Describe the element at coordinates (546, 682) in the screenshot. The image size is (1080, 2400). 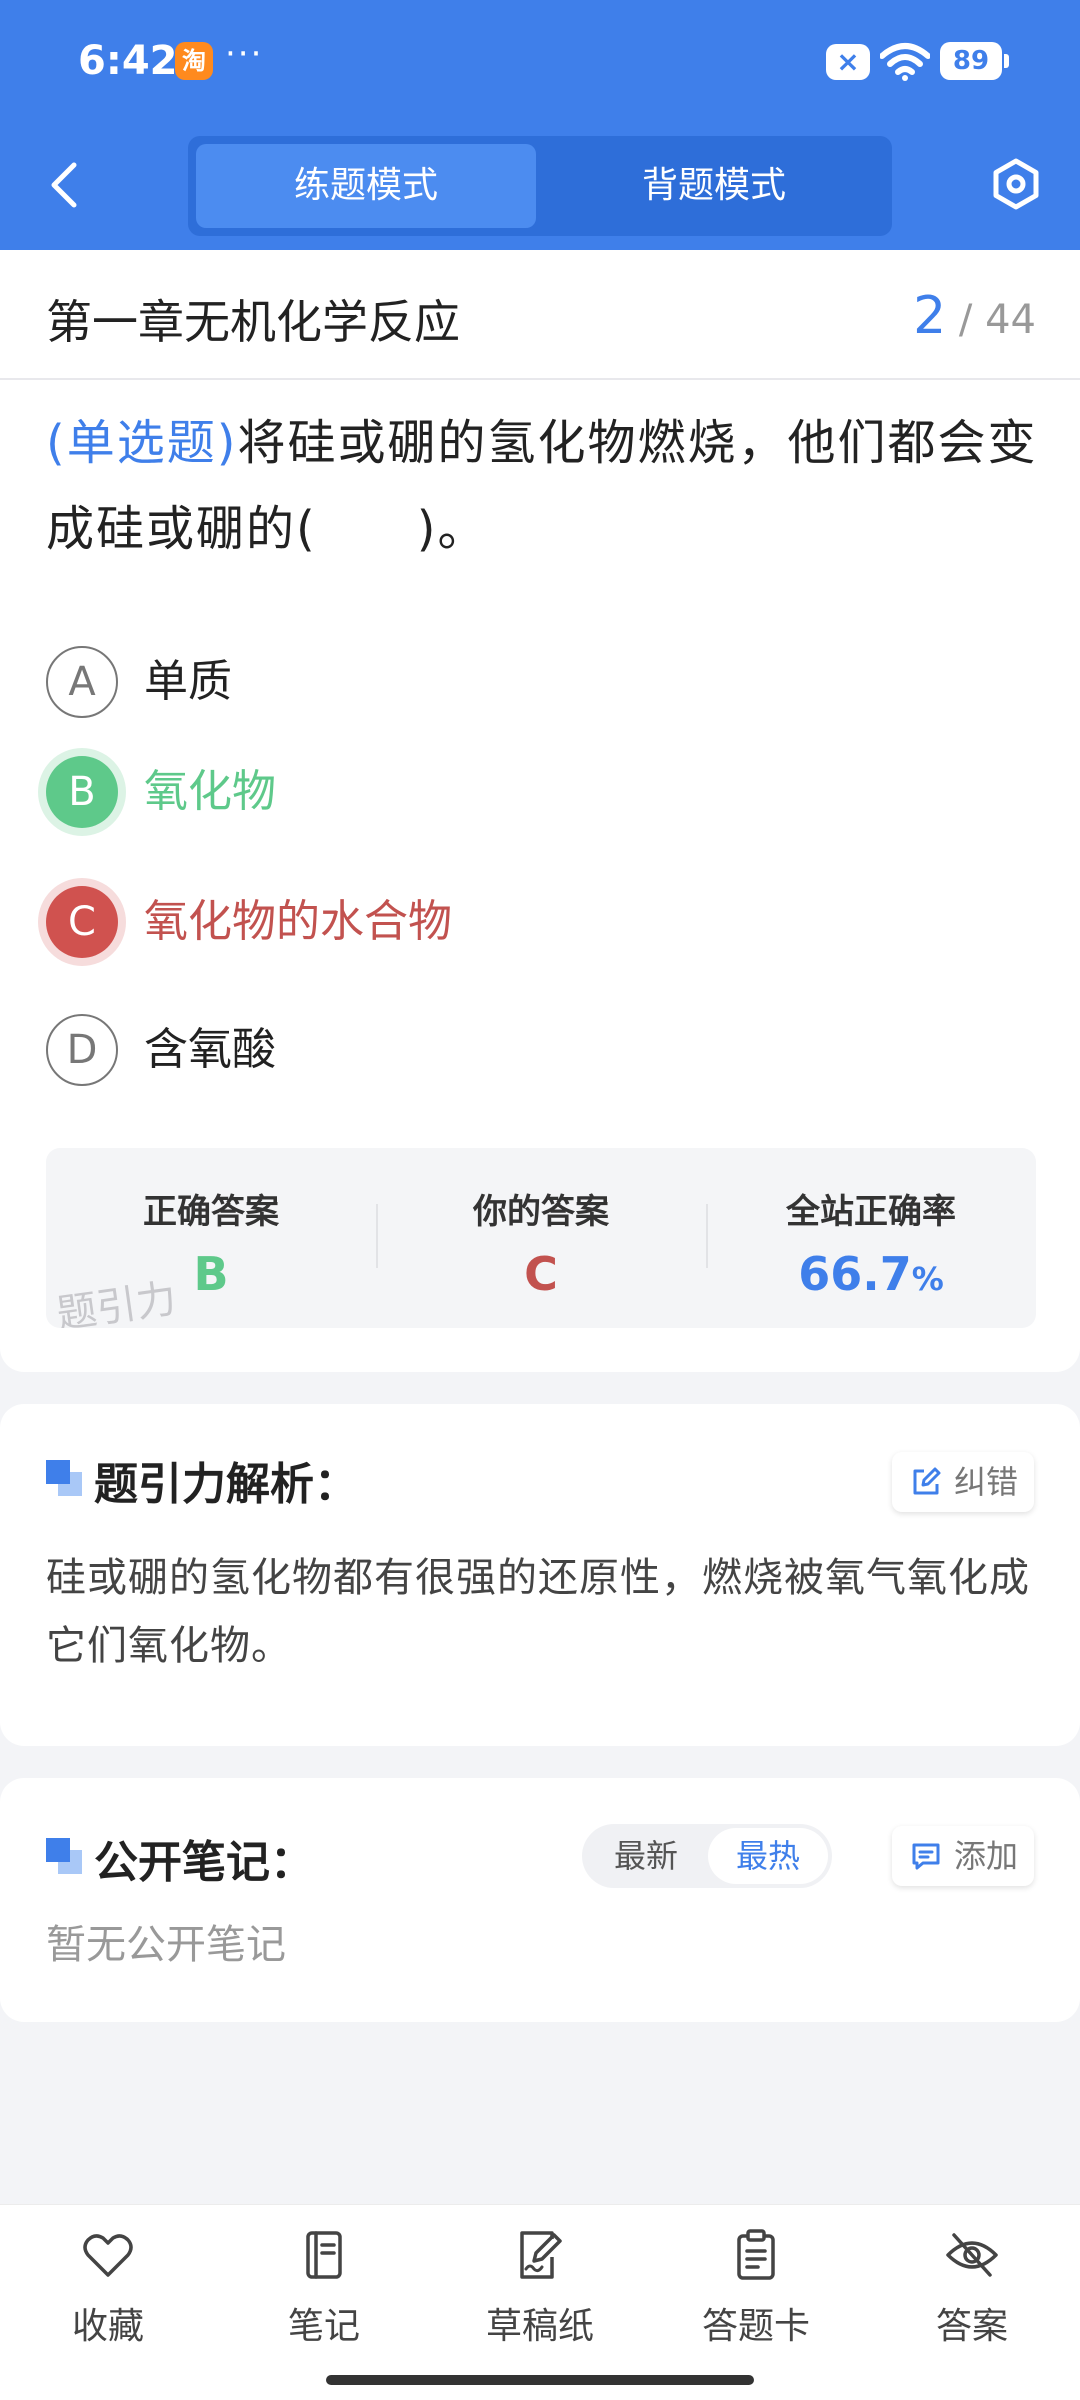
I see `option-a: A 单质` at that location.